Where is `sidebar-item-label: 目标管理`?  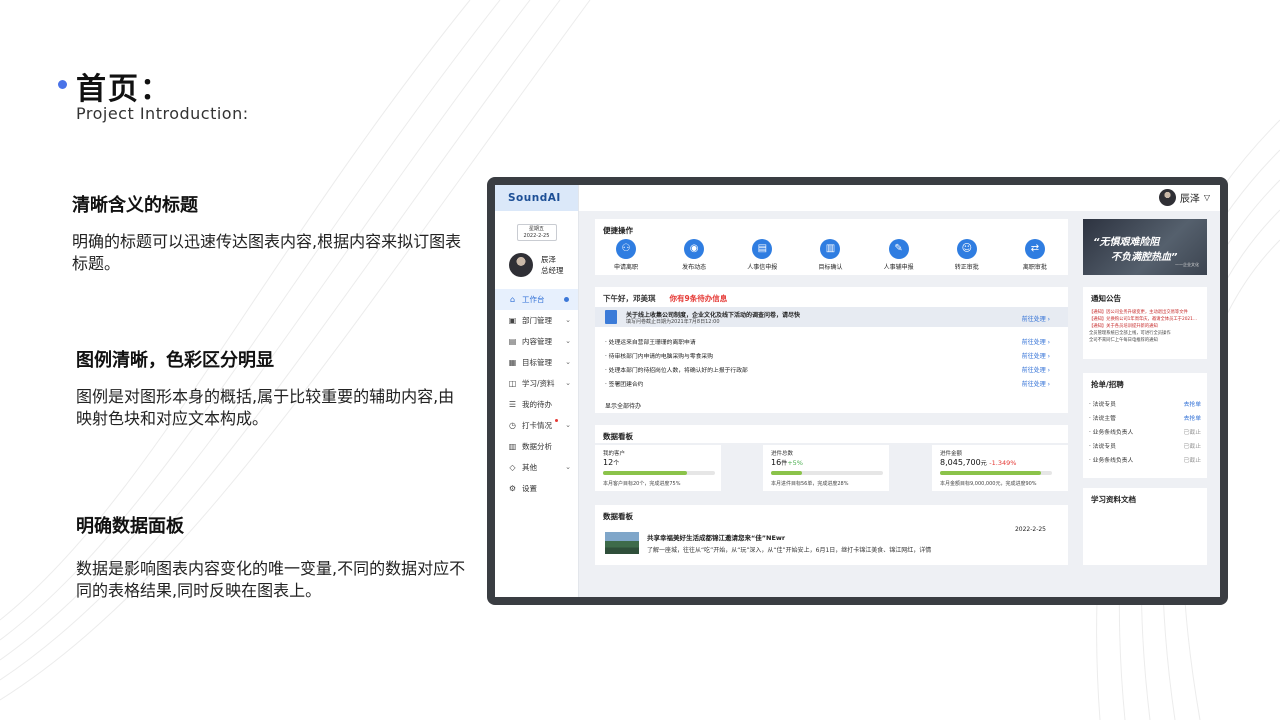
sidebar-item-label: 目标管理 is located at coordinates (537, 362).